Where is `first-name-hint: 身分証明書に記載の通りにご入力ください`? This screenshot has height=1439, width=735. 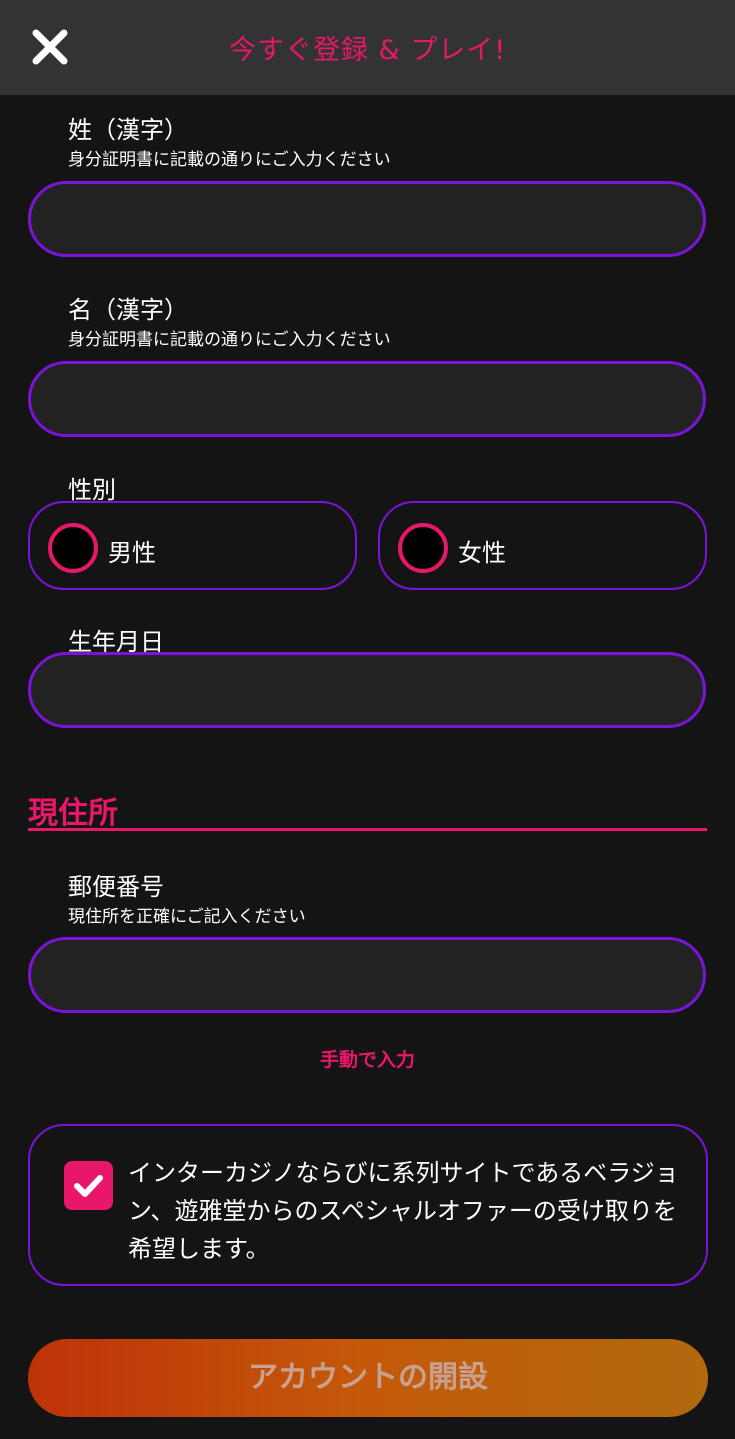 first-name-hint: 身分証明書に記載の通りにご入力ください is located at coordinates (229, 340).